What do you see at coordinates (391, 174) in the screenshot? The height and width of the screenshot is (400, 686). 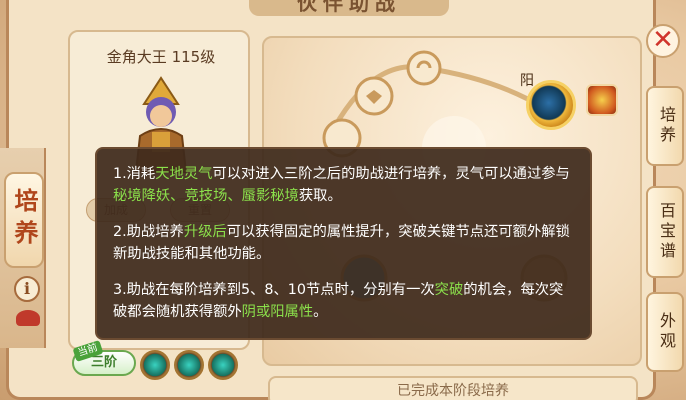 I see `tooltip-text: 可以对进入三阶之后的助战进行培养，灵气可以通过参与` at bounding box center [391, 174].